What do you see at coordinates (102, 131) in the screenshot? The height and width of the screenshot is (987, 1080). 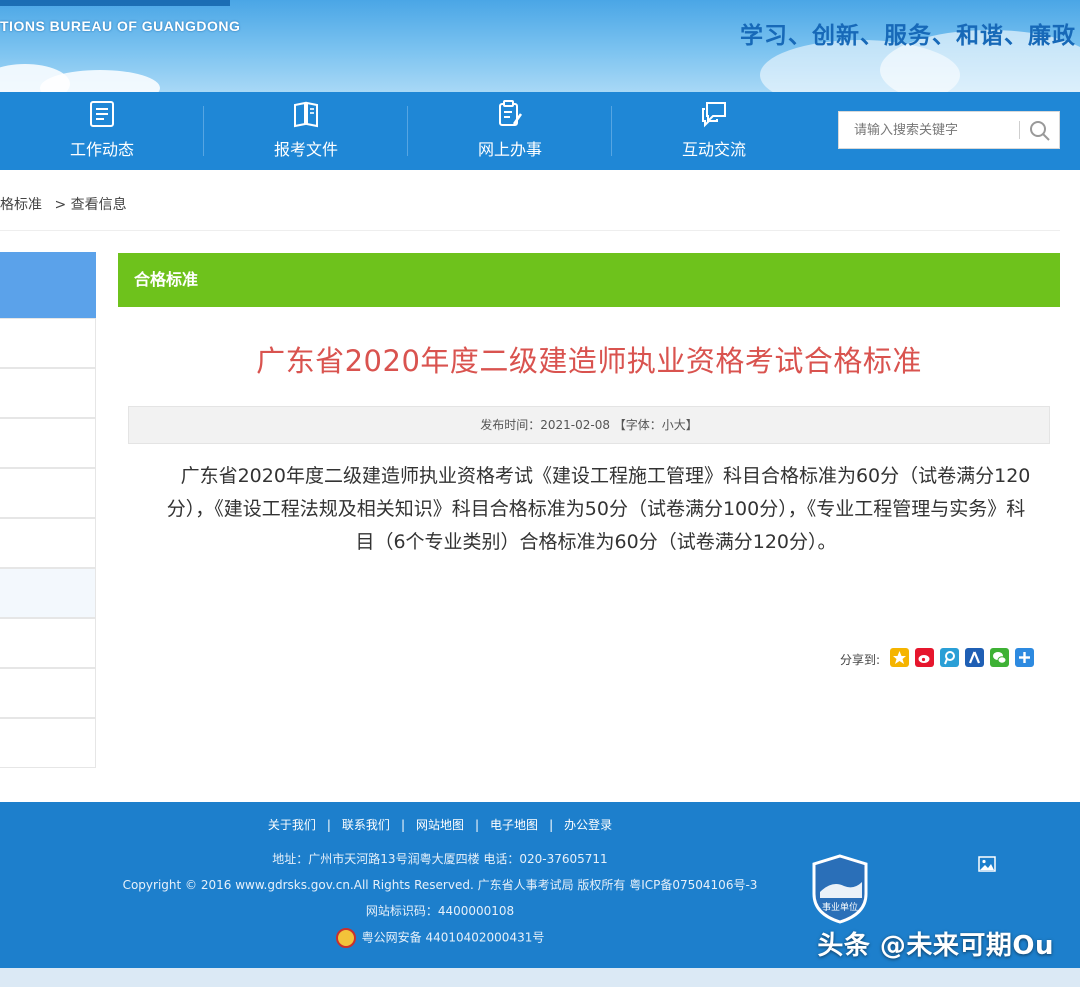 I see `nav-item-work-news: 工作动态` at bounding box center [102, 131].